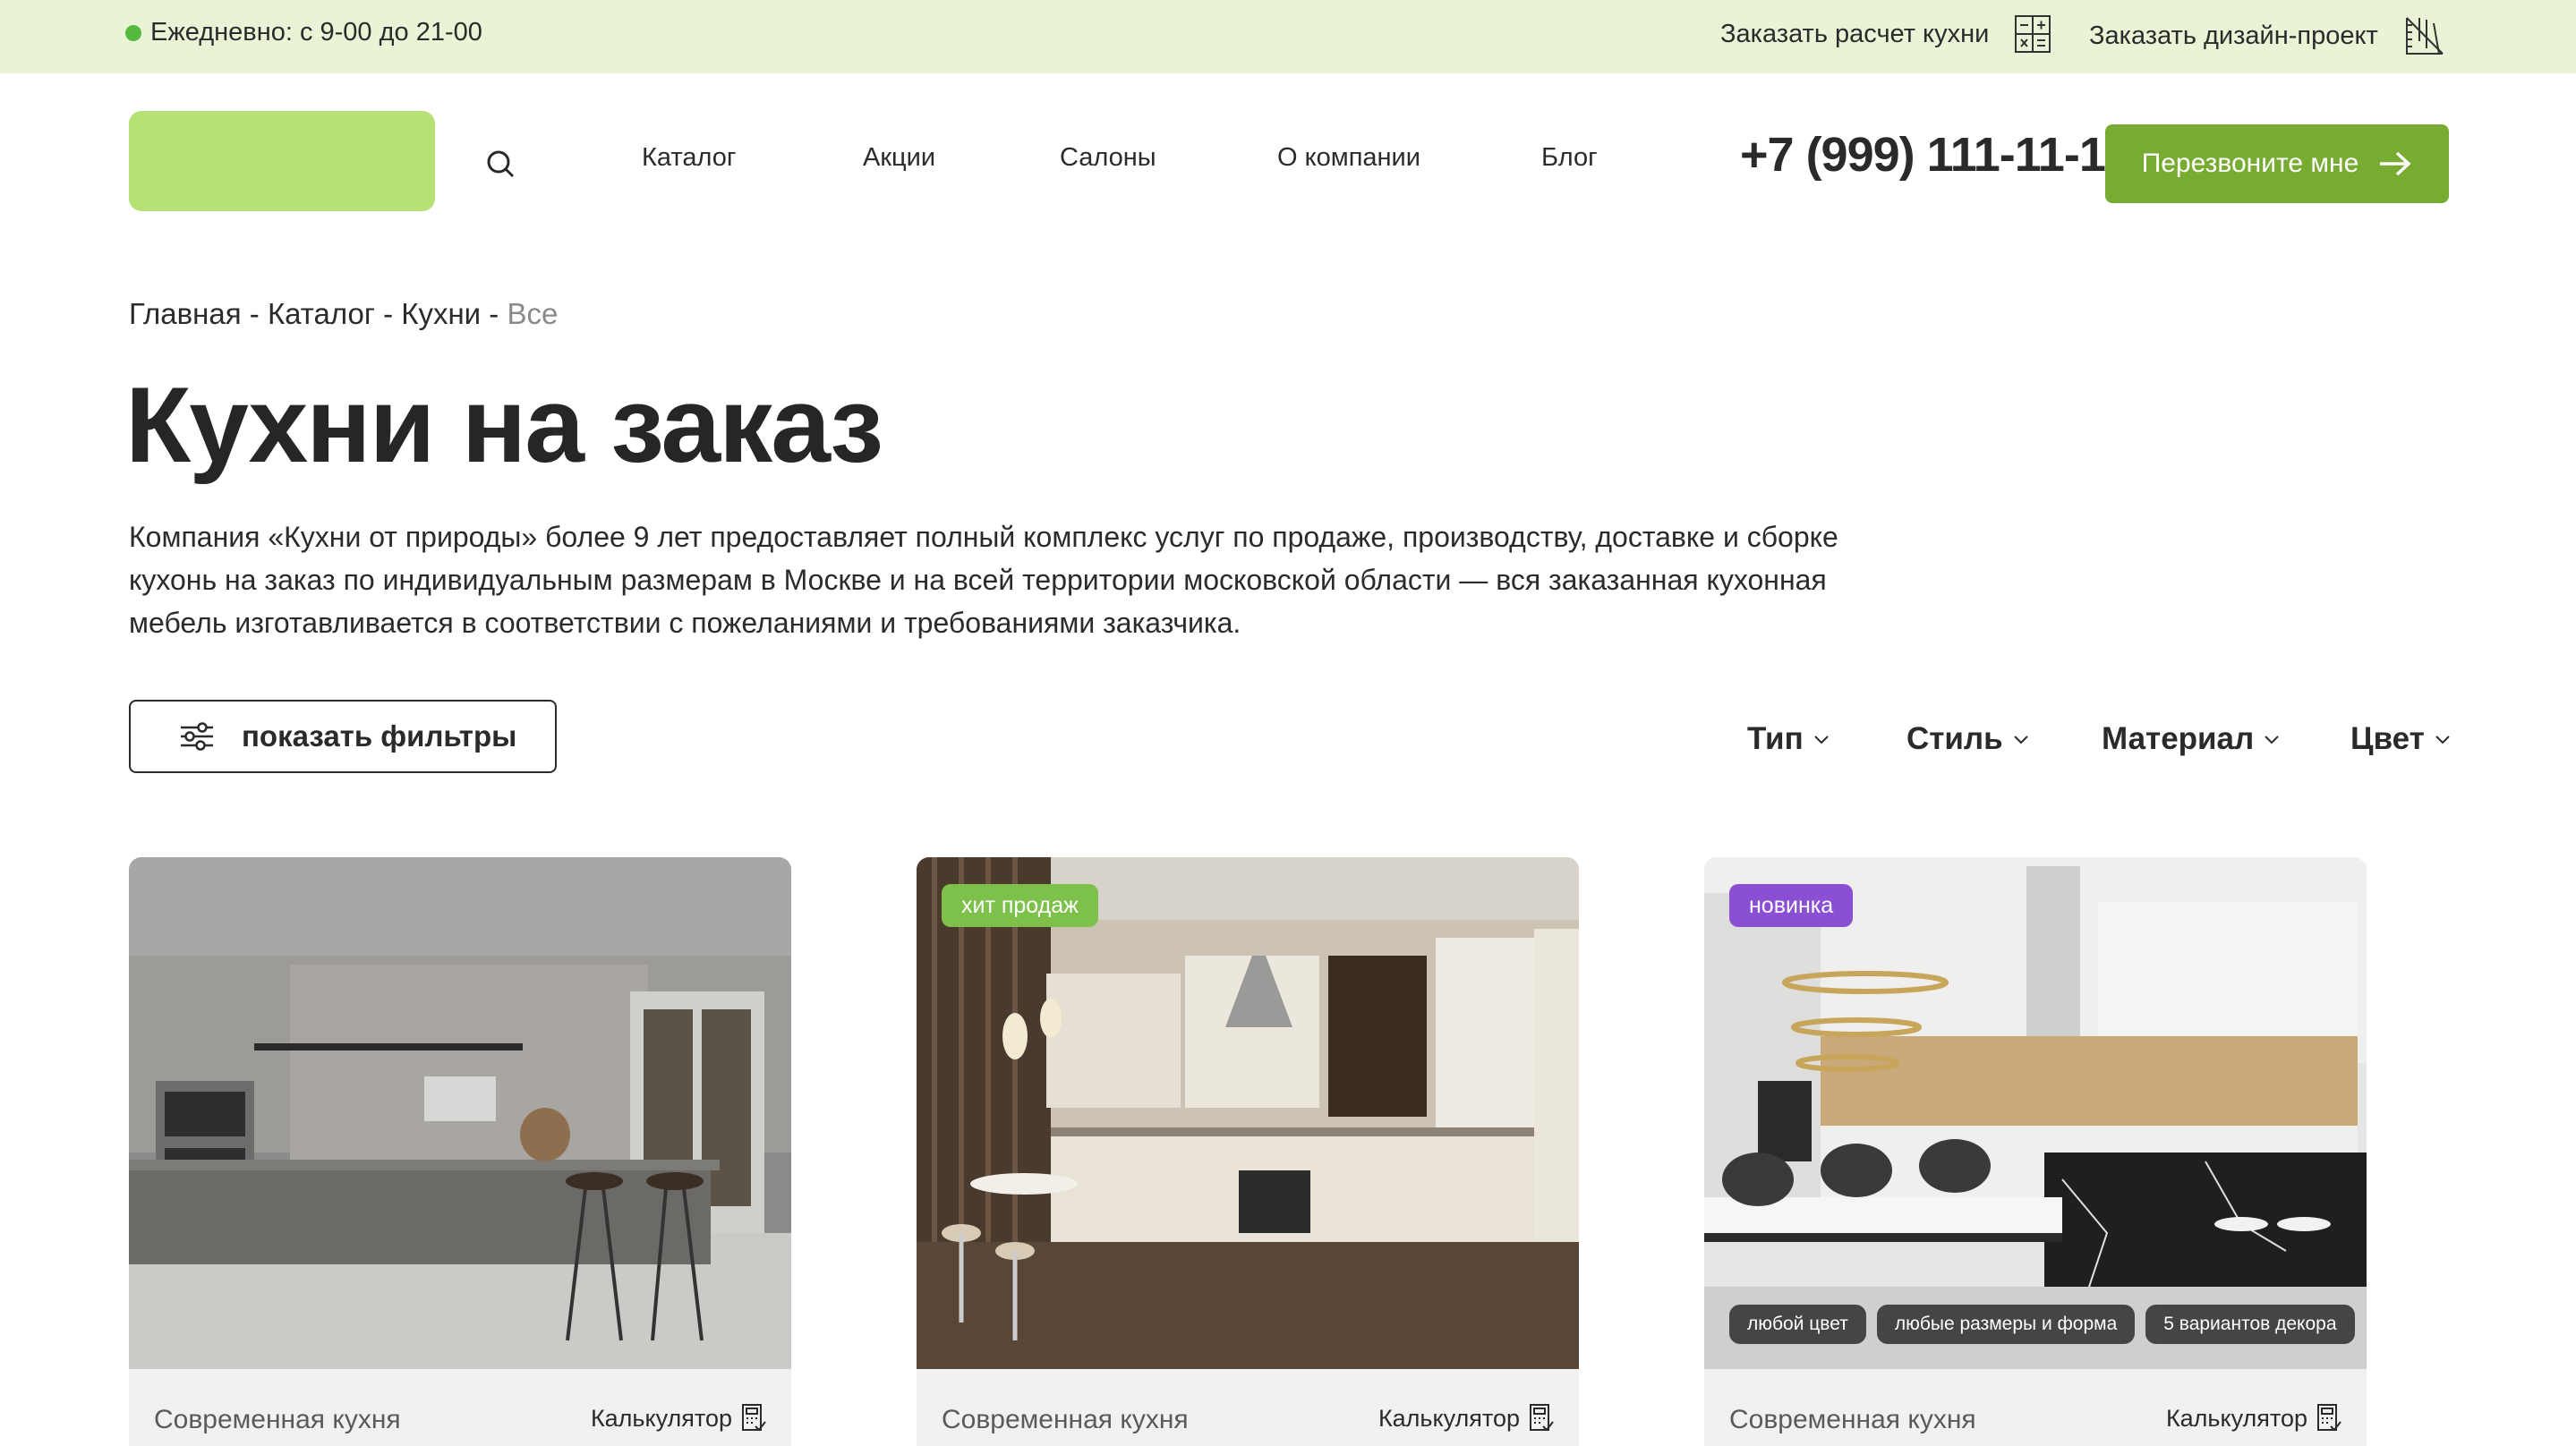  Describe the element at coordinates (379, 736) in the screenshot. I see `show-filters-label: показать фильтры` at that location.